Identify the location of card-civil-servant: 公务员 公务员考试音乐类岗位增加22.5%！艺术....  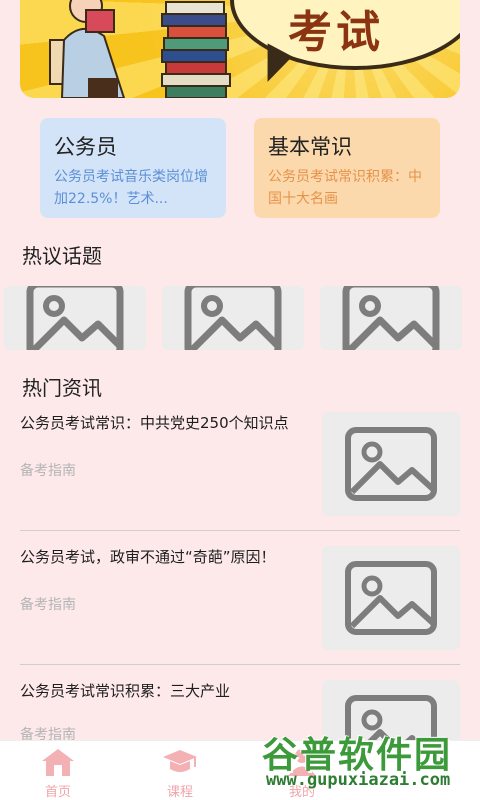
(133, 168).